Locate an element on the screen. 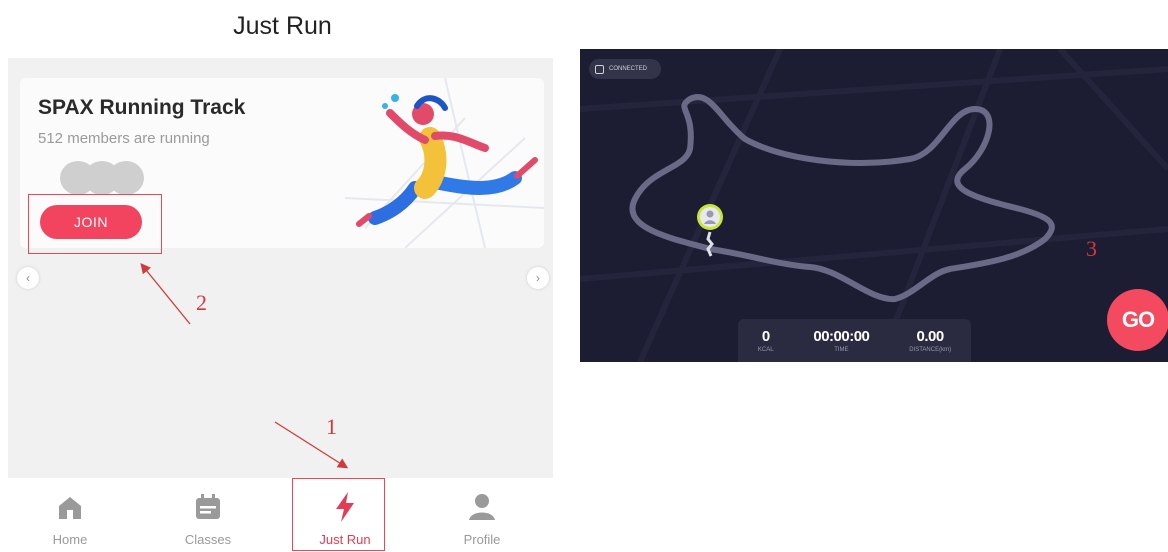  connection-status: CONNECTED is located at coordinates (625, 69).